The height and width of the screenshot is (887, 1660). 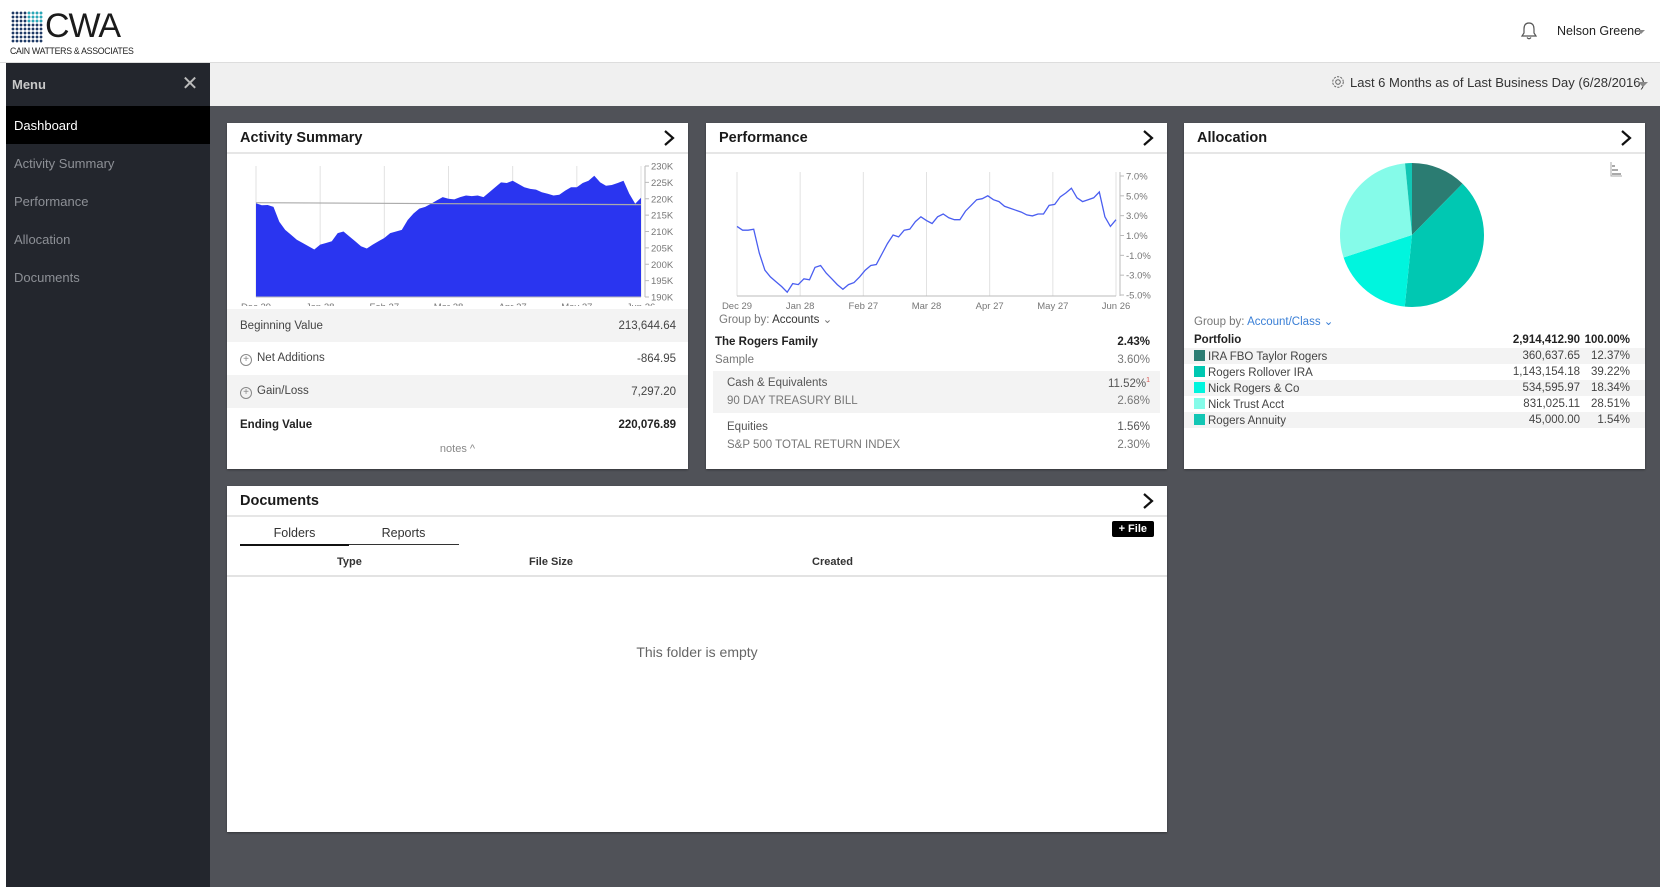 I want to click on item-value: 3.60%, so click(x=1133, y=360).